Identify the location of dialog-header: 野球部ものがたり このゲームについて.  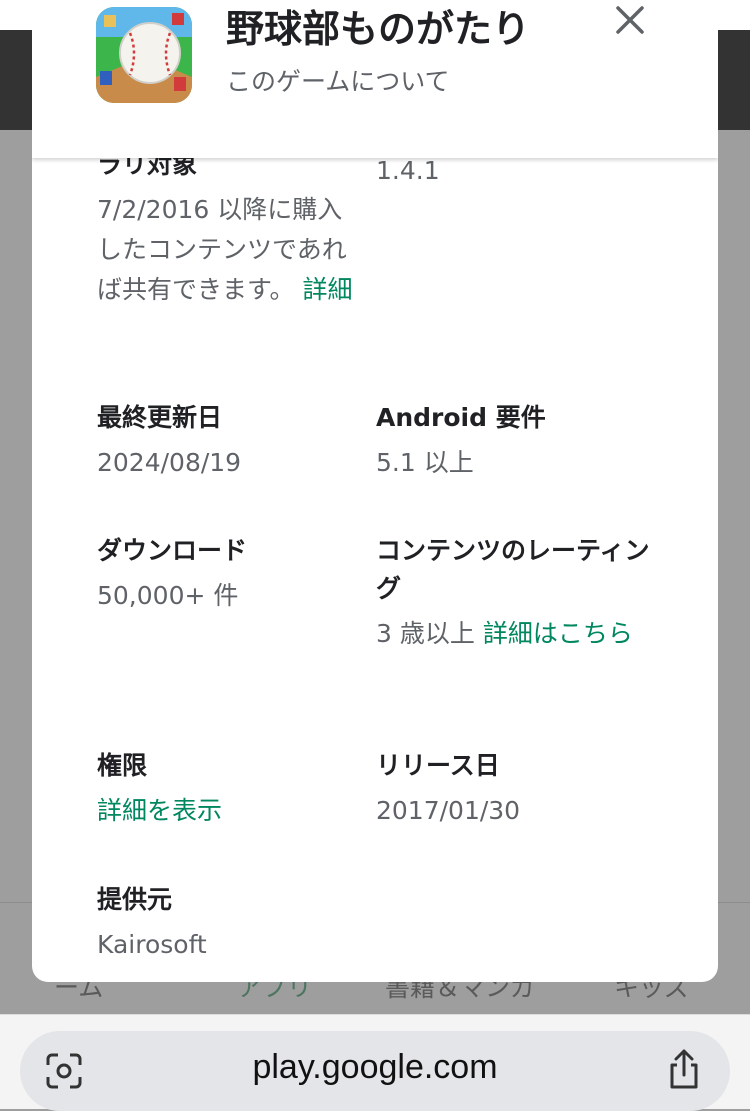
(375, 79).